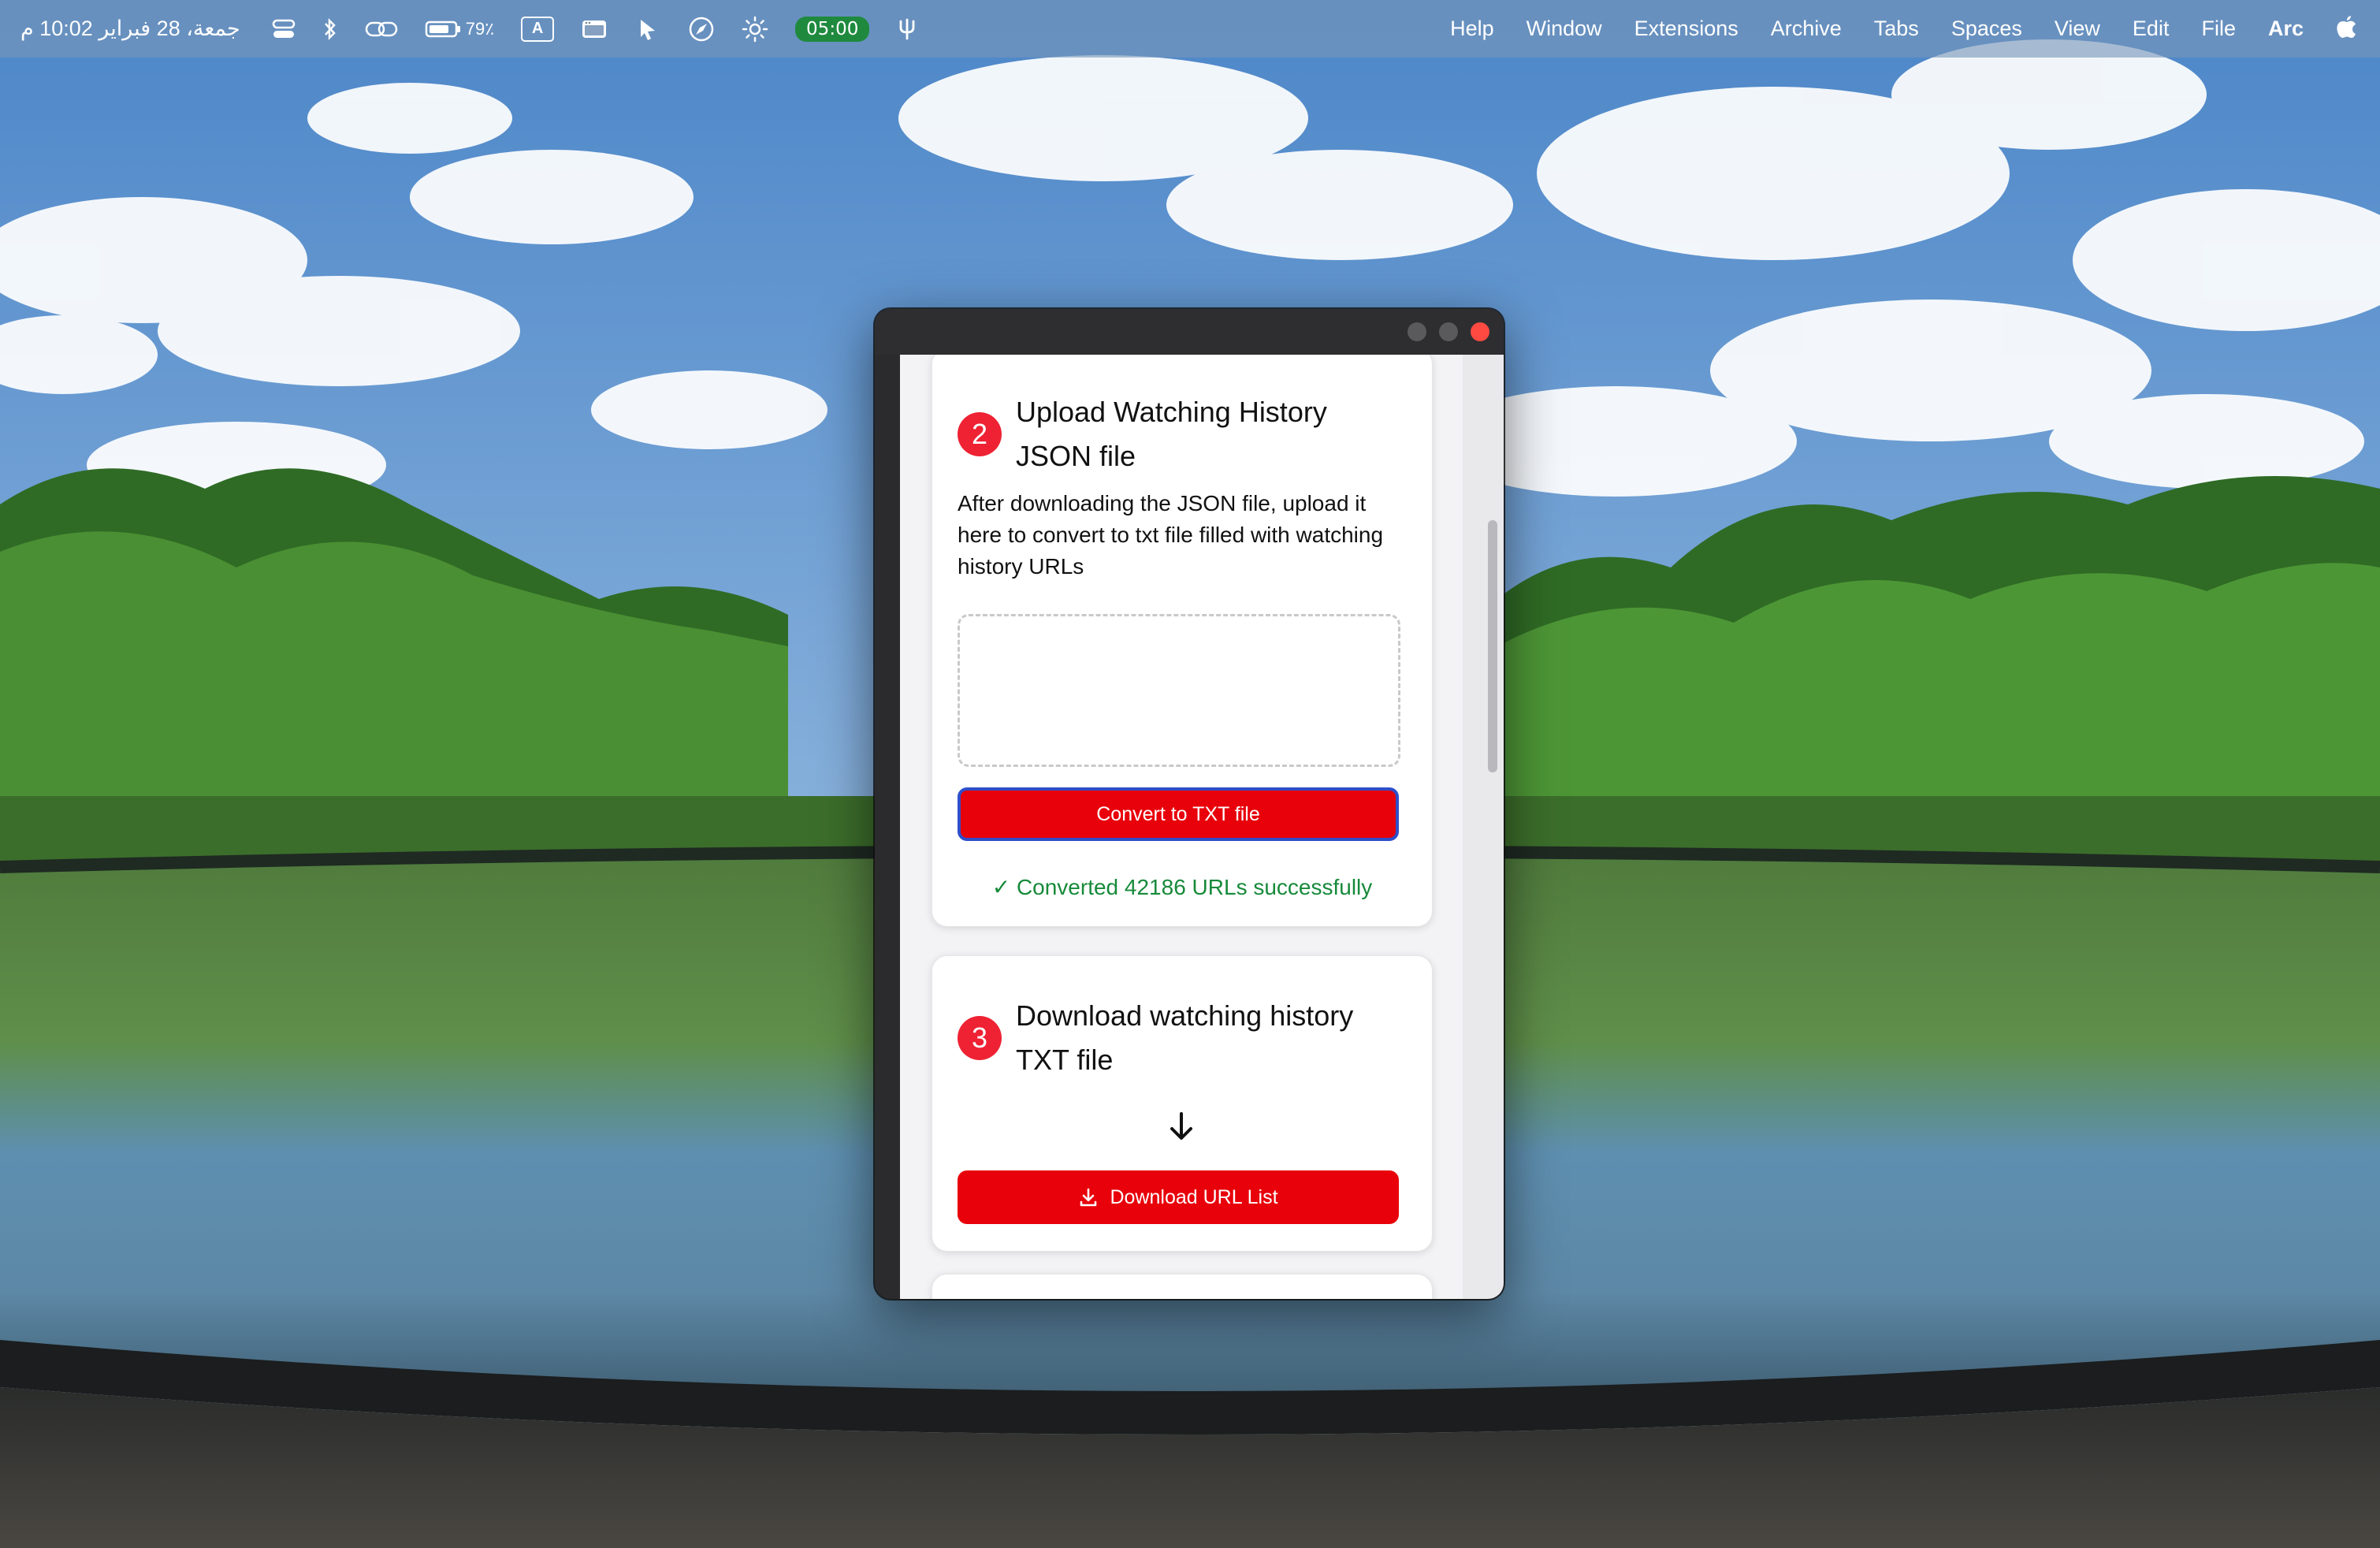 This screenshot has height=1548, width=2380. Describe the element at coordinates (1181, 1126) in the screenshot. I see `arrow-down-icon` at that location.